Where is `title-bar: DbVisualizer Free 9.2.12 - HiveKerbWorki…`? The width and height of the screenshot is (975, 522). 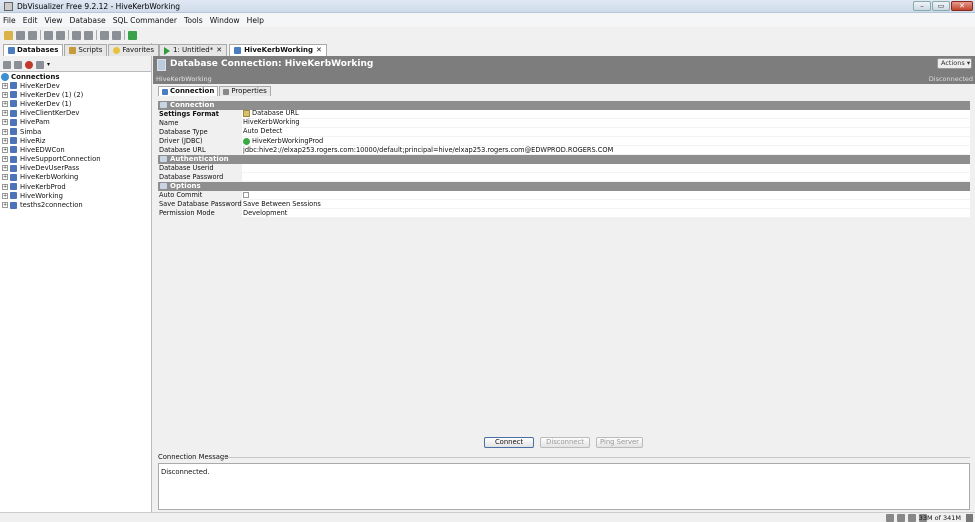 title-bar: DbVisualizer Free 9.2.12 - HiveKerbWorki… is located at coordinates (487, 6).